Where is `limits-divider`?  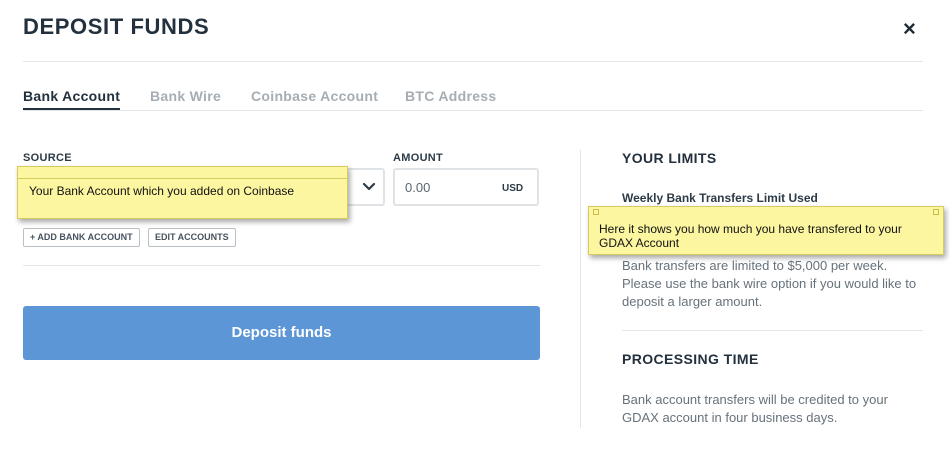
limits-divider is located at coordinates (772, 330).